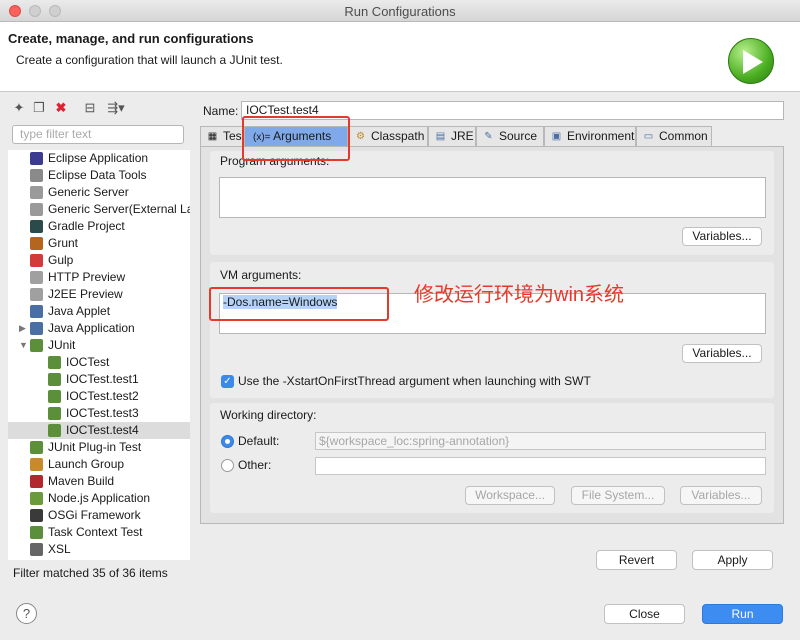  I want to click on close-button: Close, so click(644, 614).